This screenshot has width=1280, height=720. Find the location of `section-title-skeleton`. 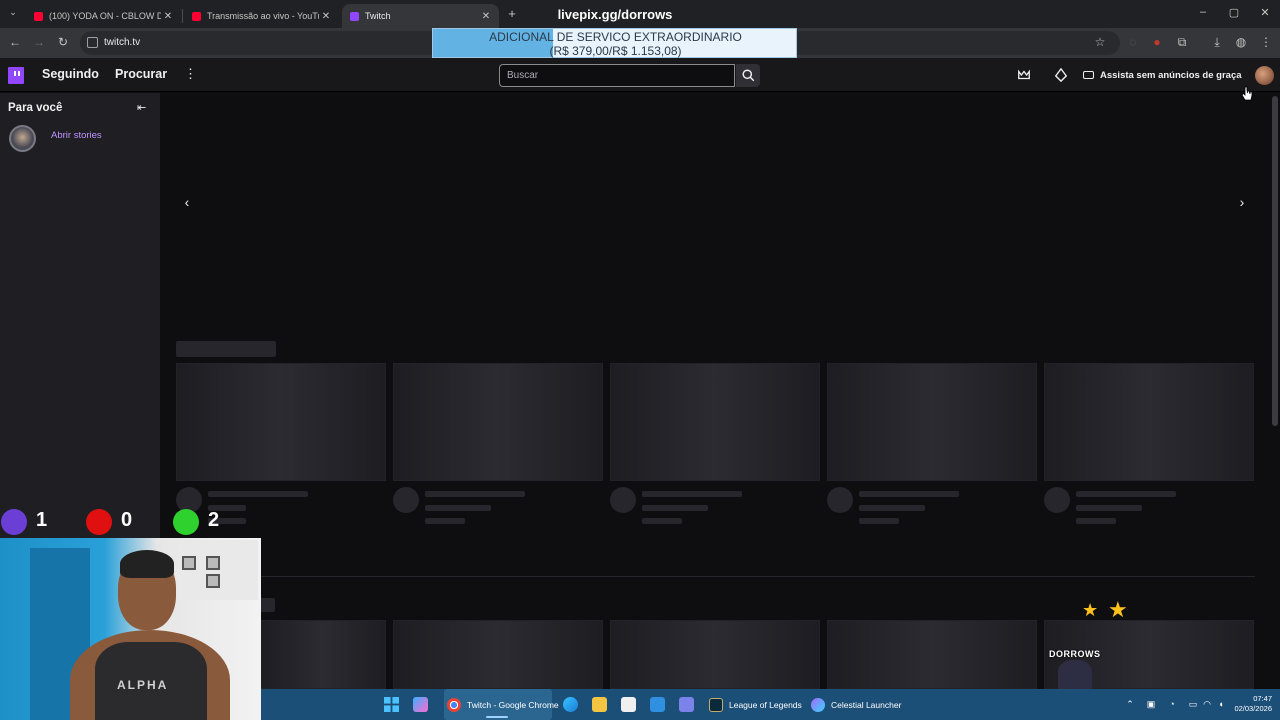

section-title-skeleton is located at coordinates (226, 349).